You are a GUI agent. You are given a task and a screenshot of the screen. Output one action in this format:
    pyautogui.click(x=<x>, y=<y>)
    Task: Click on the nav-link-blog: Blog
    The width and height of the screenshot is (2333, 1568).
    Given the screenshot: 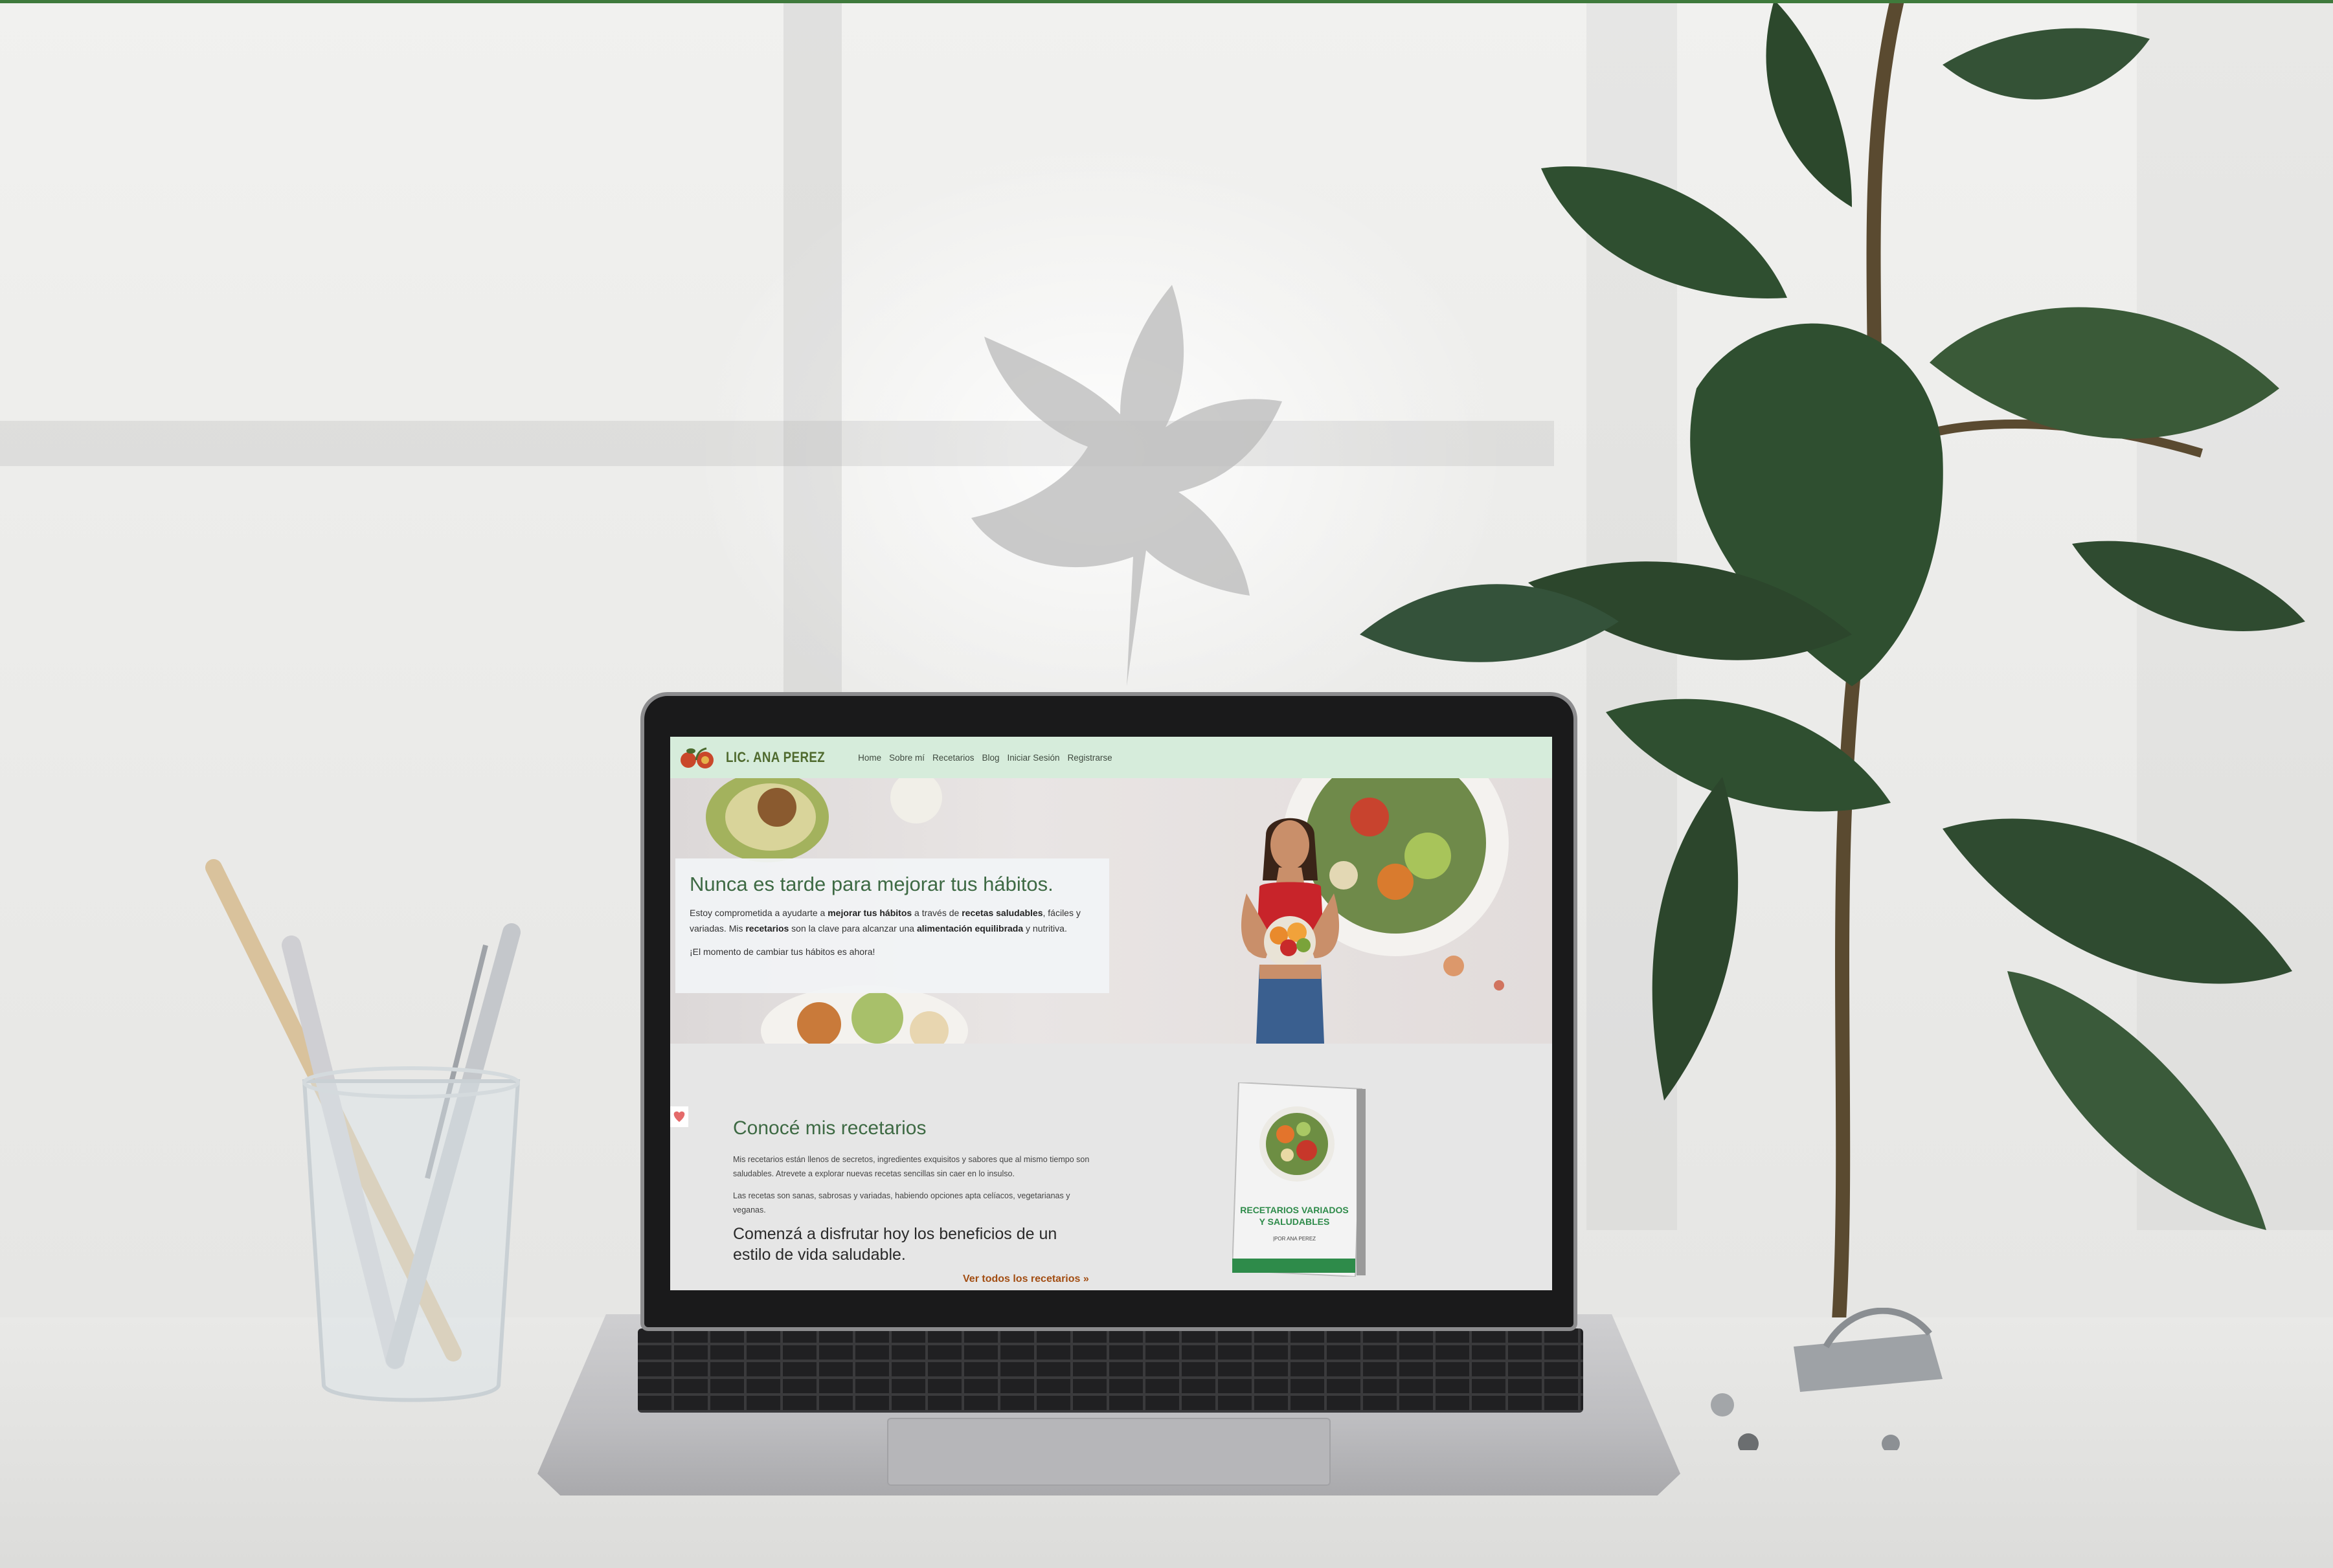 What is the action you would take?
    pyautogui.click(x=991, y=758)
    